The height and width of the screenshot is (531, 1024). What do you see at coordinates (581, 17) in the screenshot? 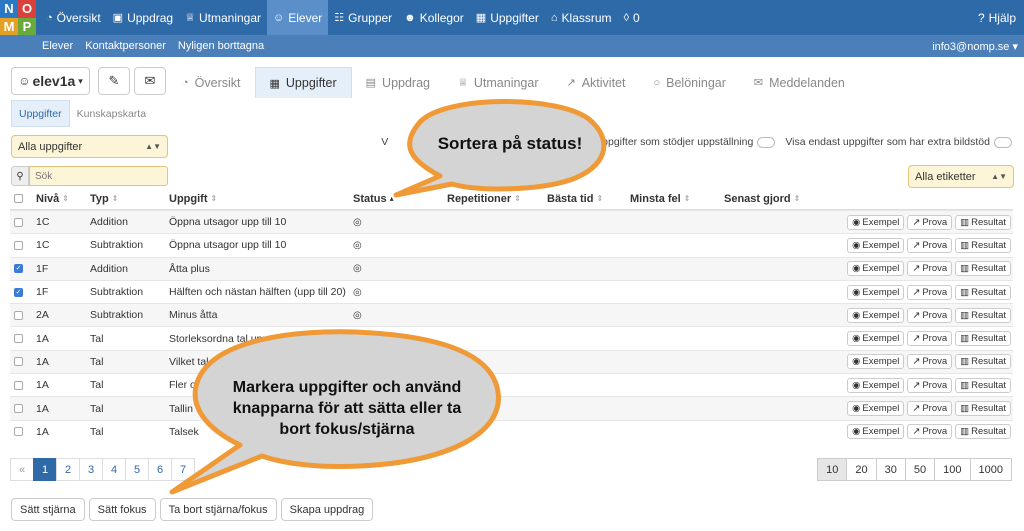
I see `nav-klassrum: ⌂ Klassrum` at bounding box center [581, 17].